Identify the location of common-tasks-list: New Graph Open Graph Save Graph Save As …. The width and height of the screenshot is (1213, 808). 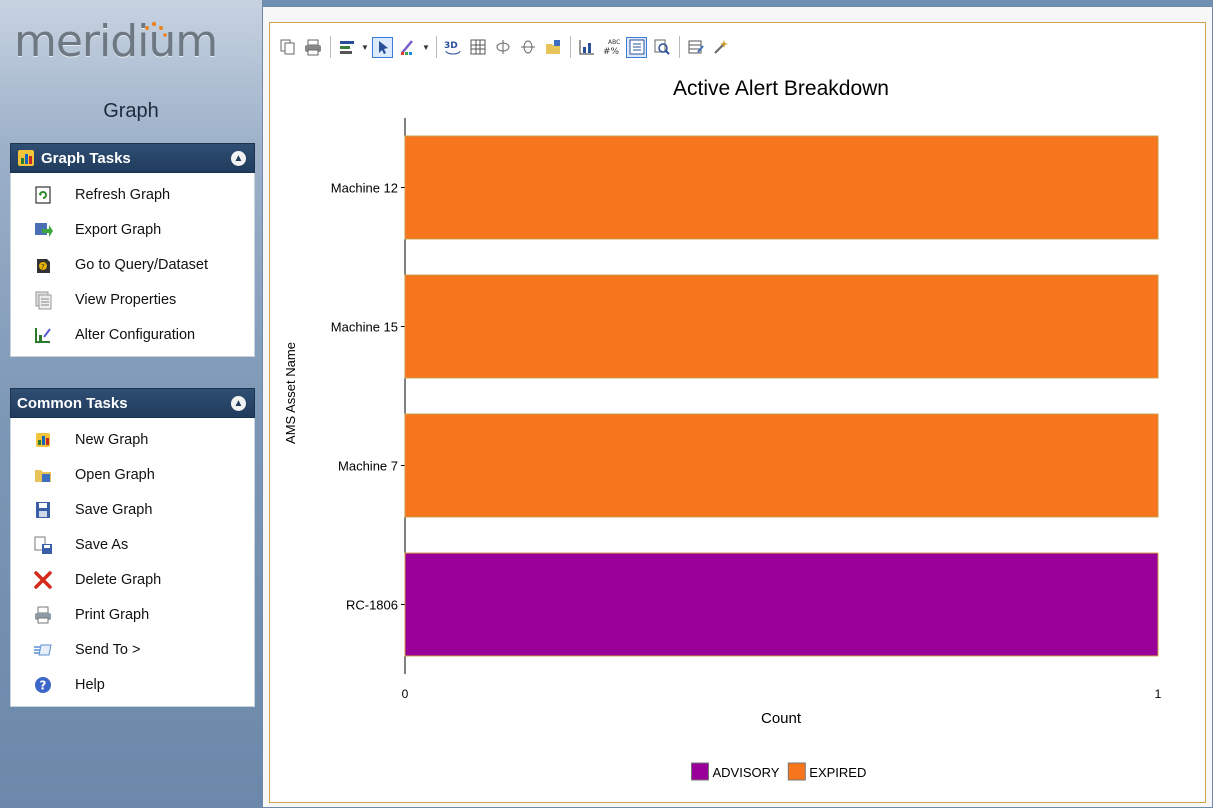
(132, 562).